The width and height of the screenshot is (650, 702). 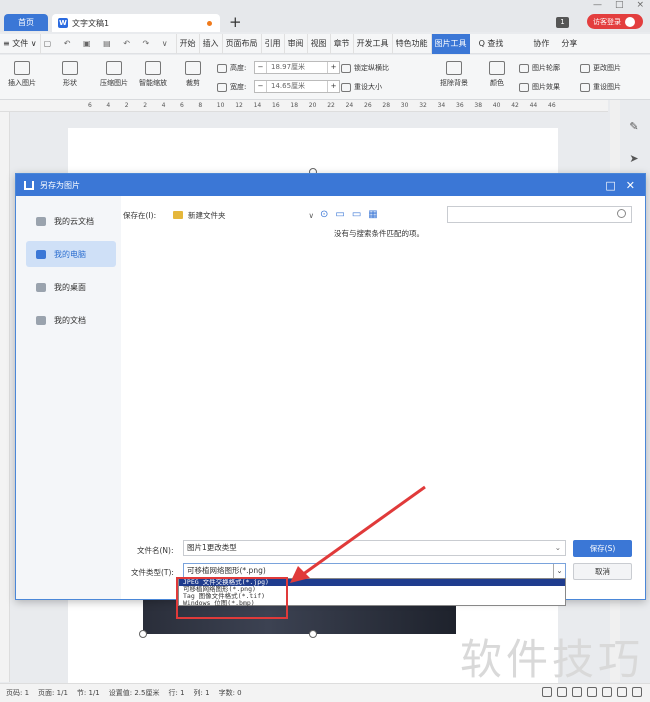 I want to click on status-setting: 设置值: 2.5厘米, so click(x=134, y=693).